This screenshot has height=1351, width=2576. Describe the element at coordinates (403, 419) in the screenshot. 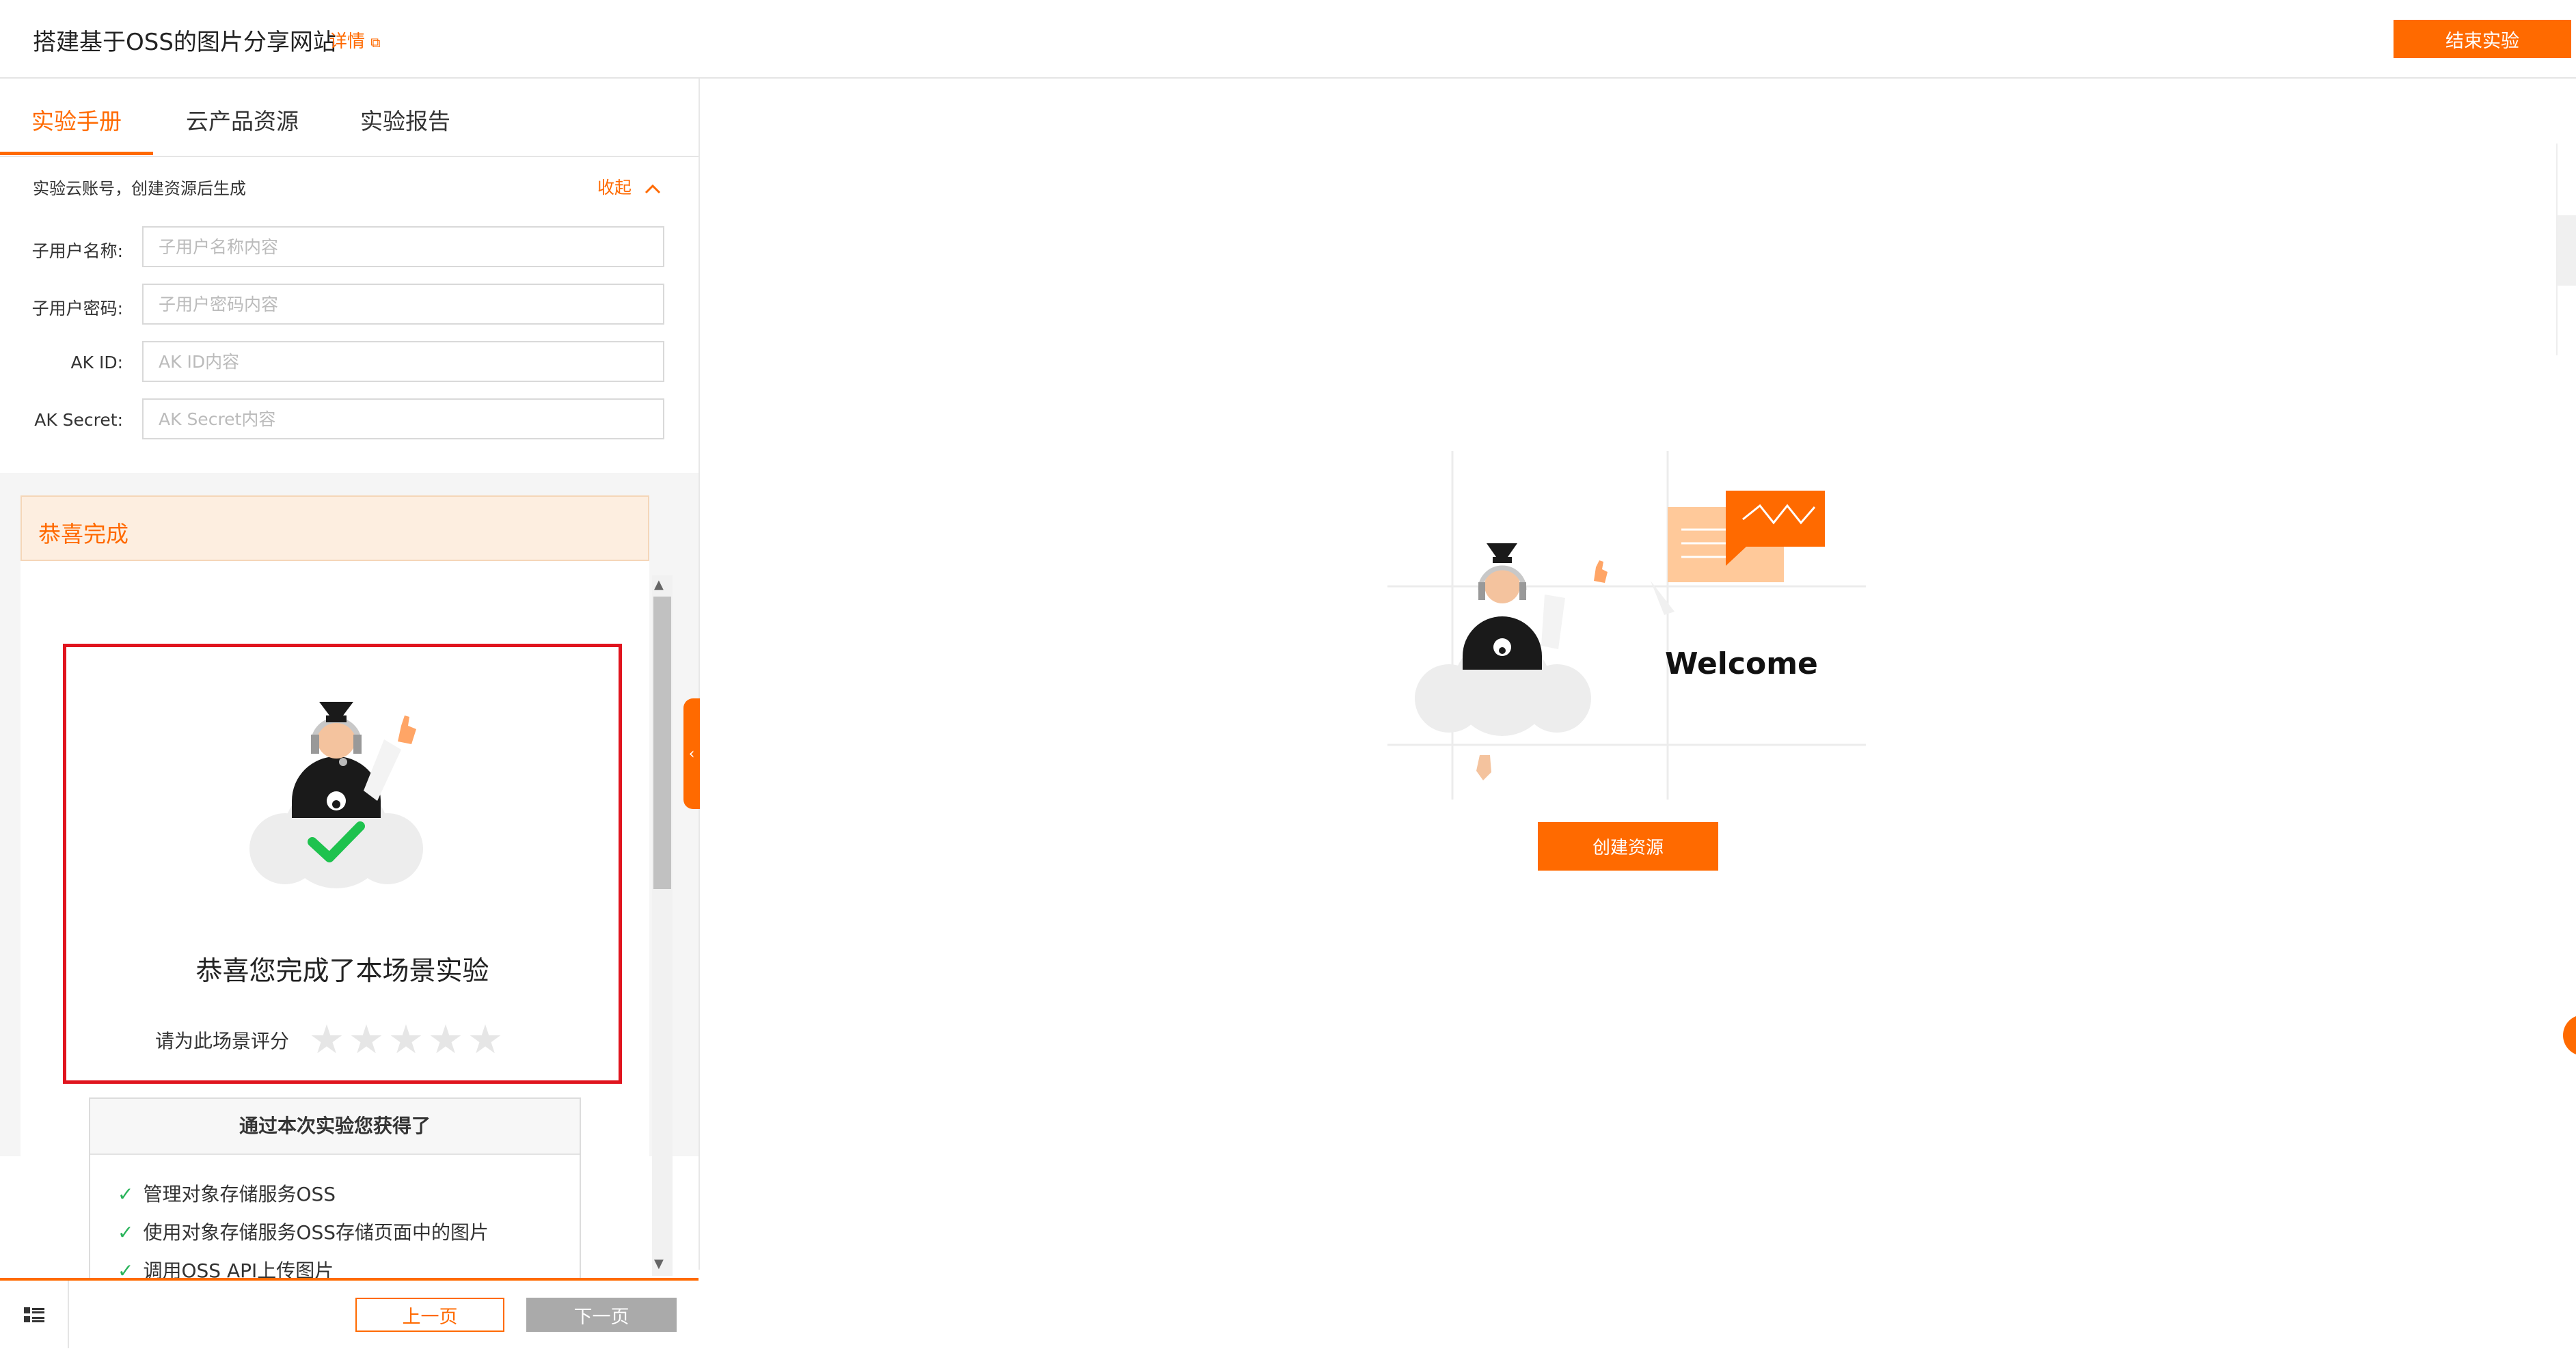

I see `ak-secret-field` at that location.